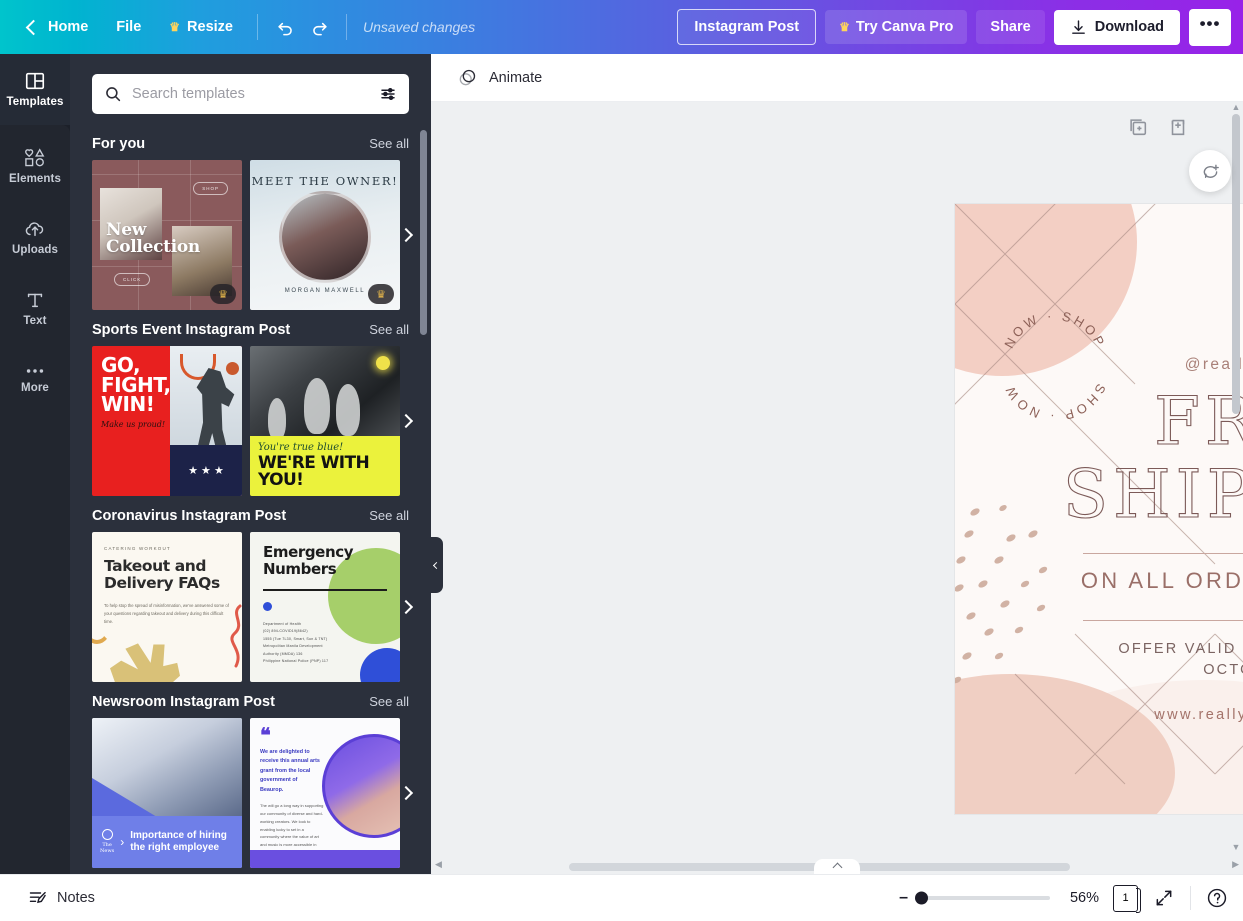 Image resolution: width=1243 pixels, height=921 pixels. I want to click on thumb-headline: Importance of hiring the right employee, so click(178, 841).